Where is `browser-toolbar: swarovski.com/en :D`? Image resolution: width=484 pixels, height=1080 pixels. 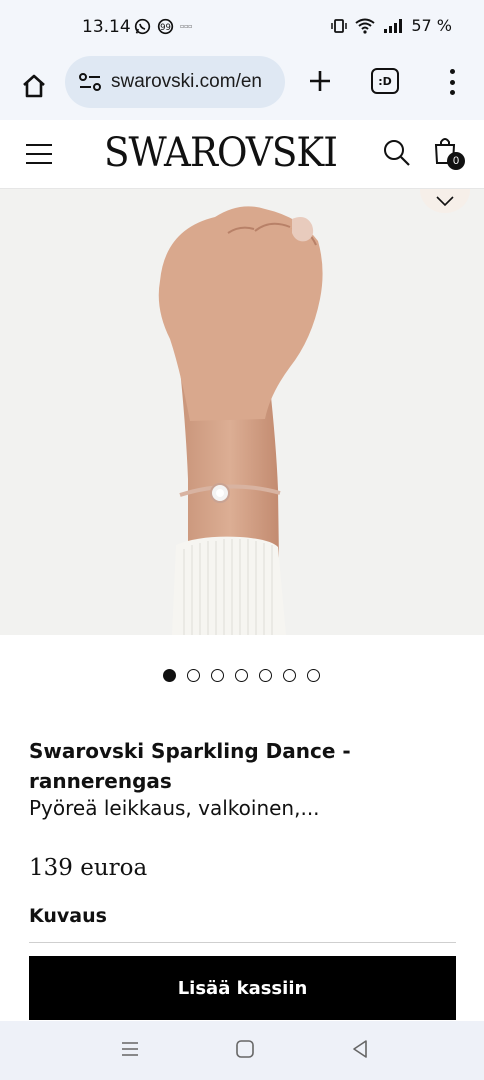
browser-toolbar: swarovski.com/en :D is located at coordinates (242, 88).